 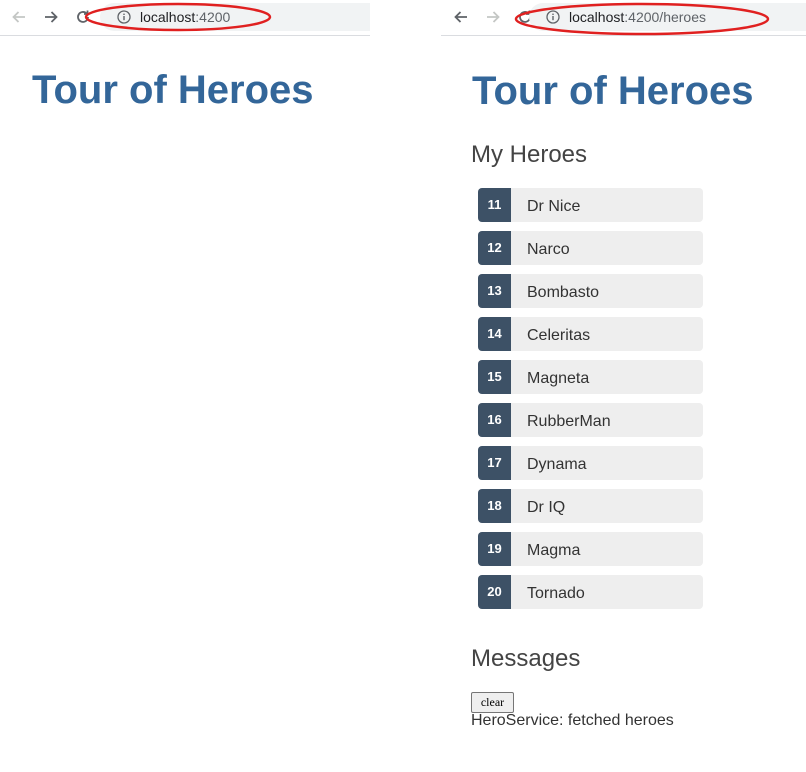 I want to click on hero-name: Bombasto, so click(x=563, y=292).